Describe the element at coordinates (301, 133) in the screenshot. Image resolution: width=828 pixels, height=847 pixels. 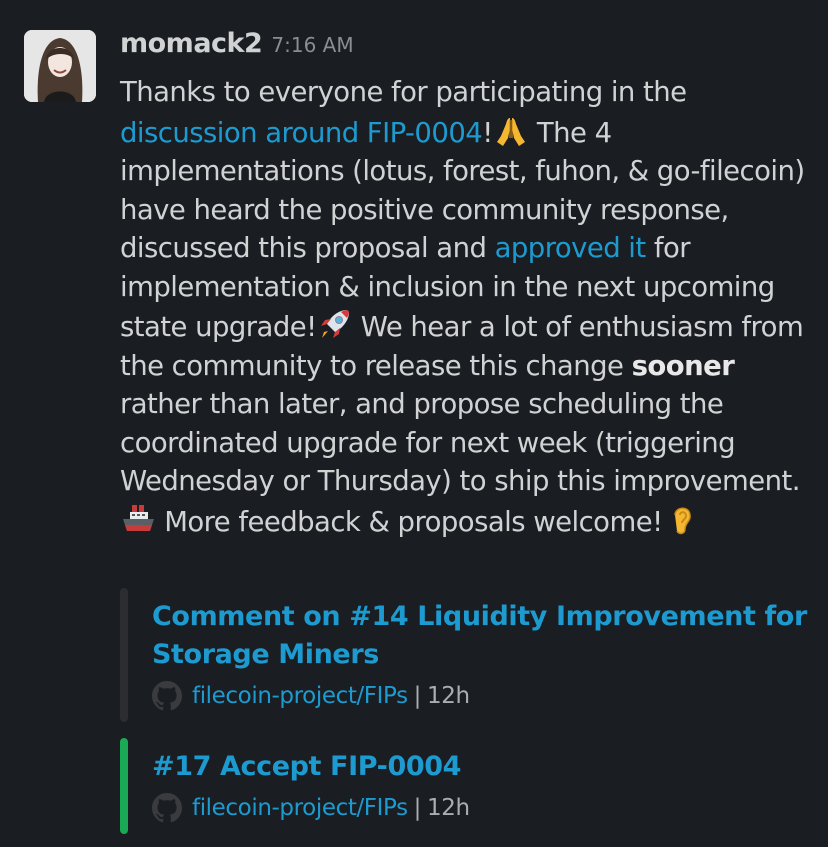
I see `discussion-link: discussion around FIP-0004` at that location.